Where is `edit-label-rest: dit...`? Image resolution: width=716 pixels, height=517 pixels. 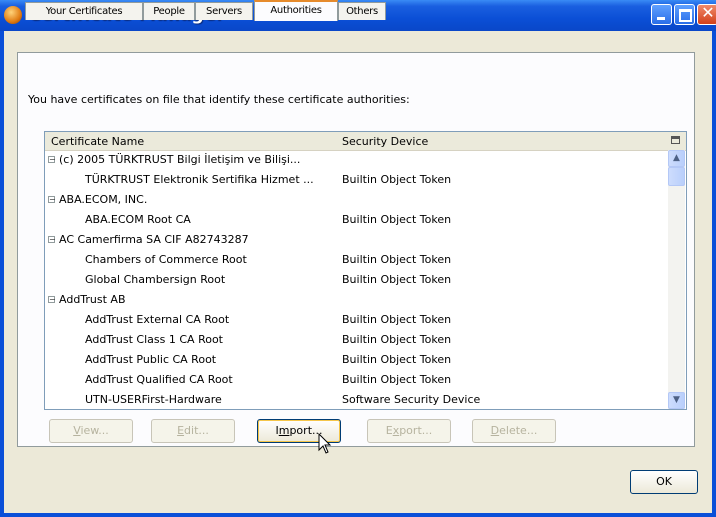 edit-label-rest: dit... is located at coordinates (196, 430).